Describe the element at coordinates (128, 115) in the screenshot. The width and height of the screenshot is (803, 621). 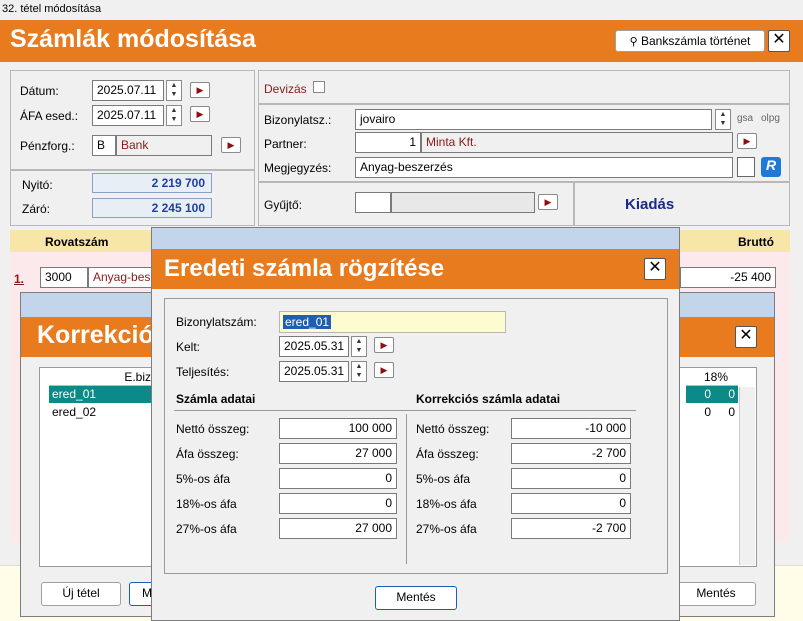
I see `afa-input: 2025.07.11` at that location.